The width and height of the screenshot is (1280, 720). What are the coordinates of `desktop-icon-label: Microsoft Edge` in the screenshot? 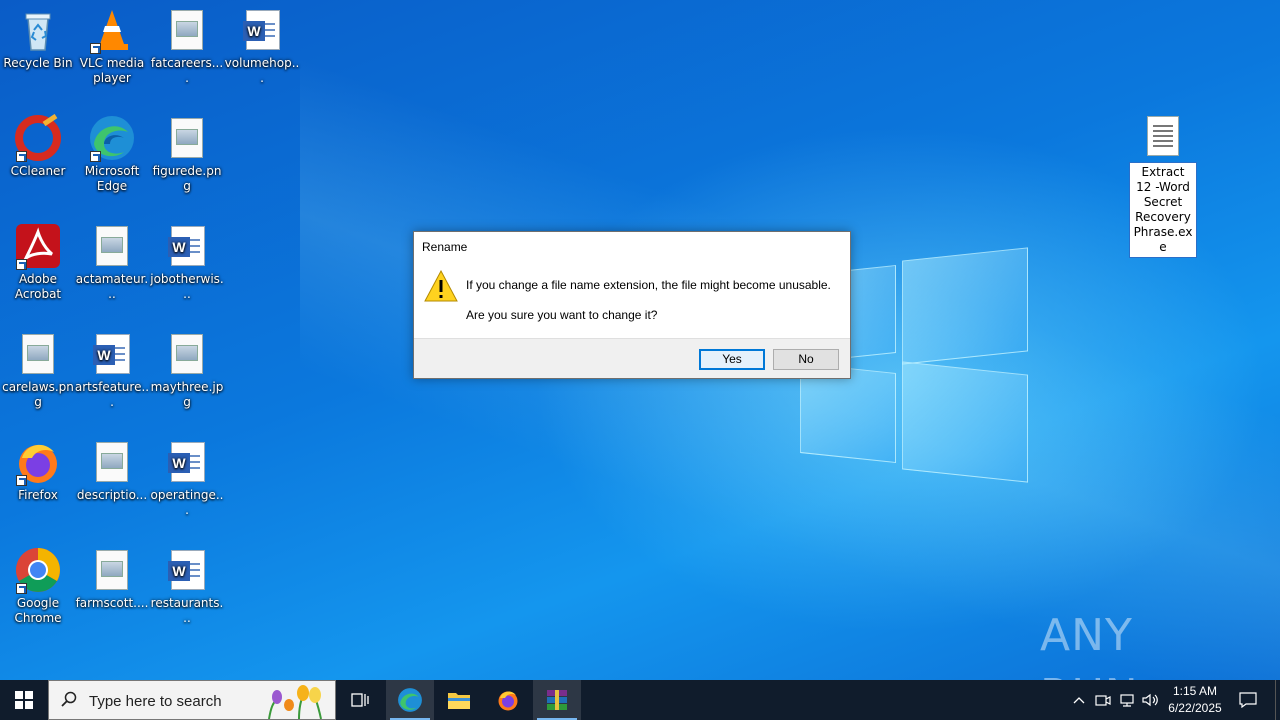 It's located at (112, 178).